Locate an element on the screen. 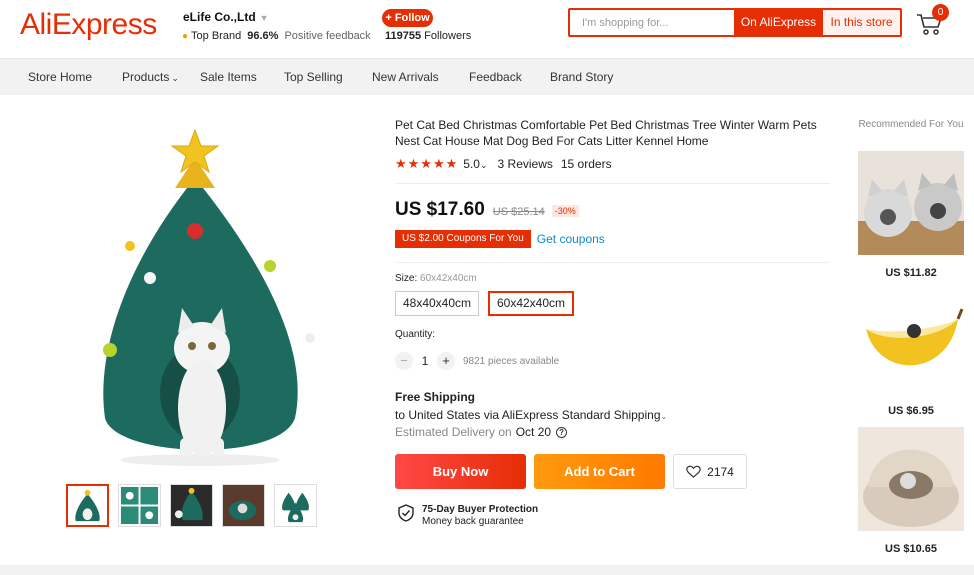 The image size is (974, 575). shipping-title: Free Shipping is located at coordinates (435, 397).